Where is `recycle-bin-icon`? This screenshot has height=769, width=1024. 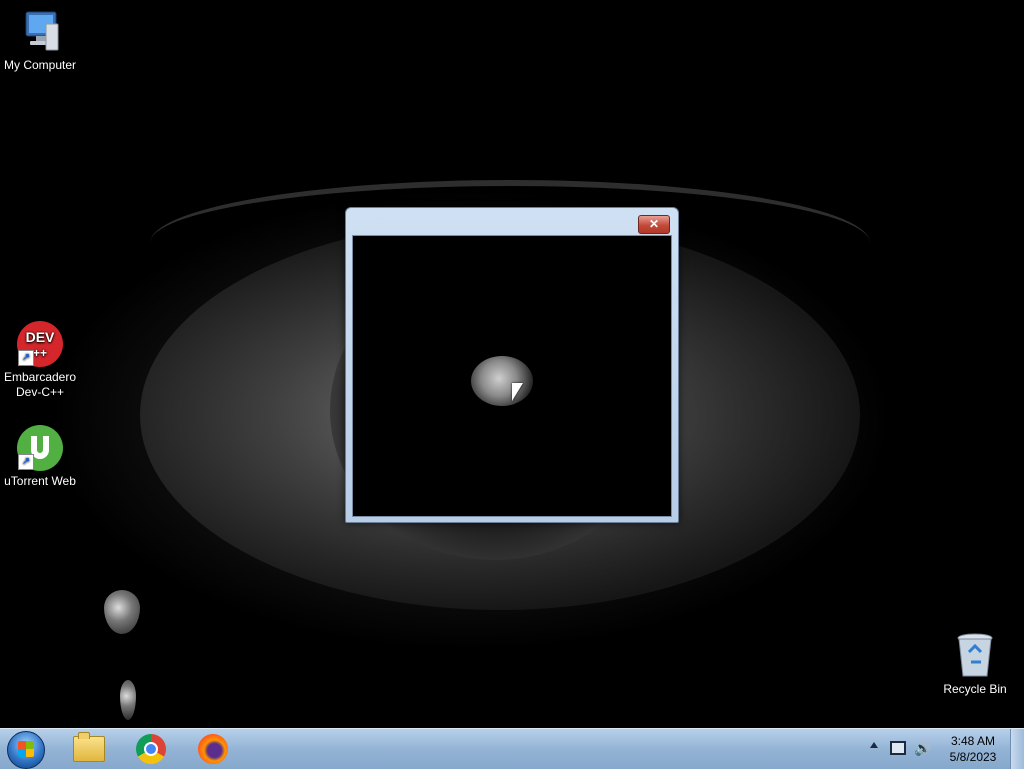 recycle-bin-icon is located at coordinates (975, 656).